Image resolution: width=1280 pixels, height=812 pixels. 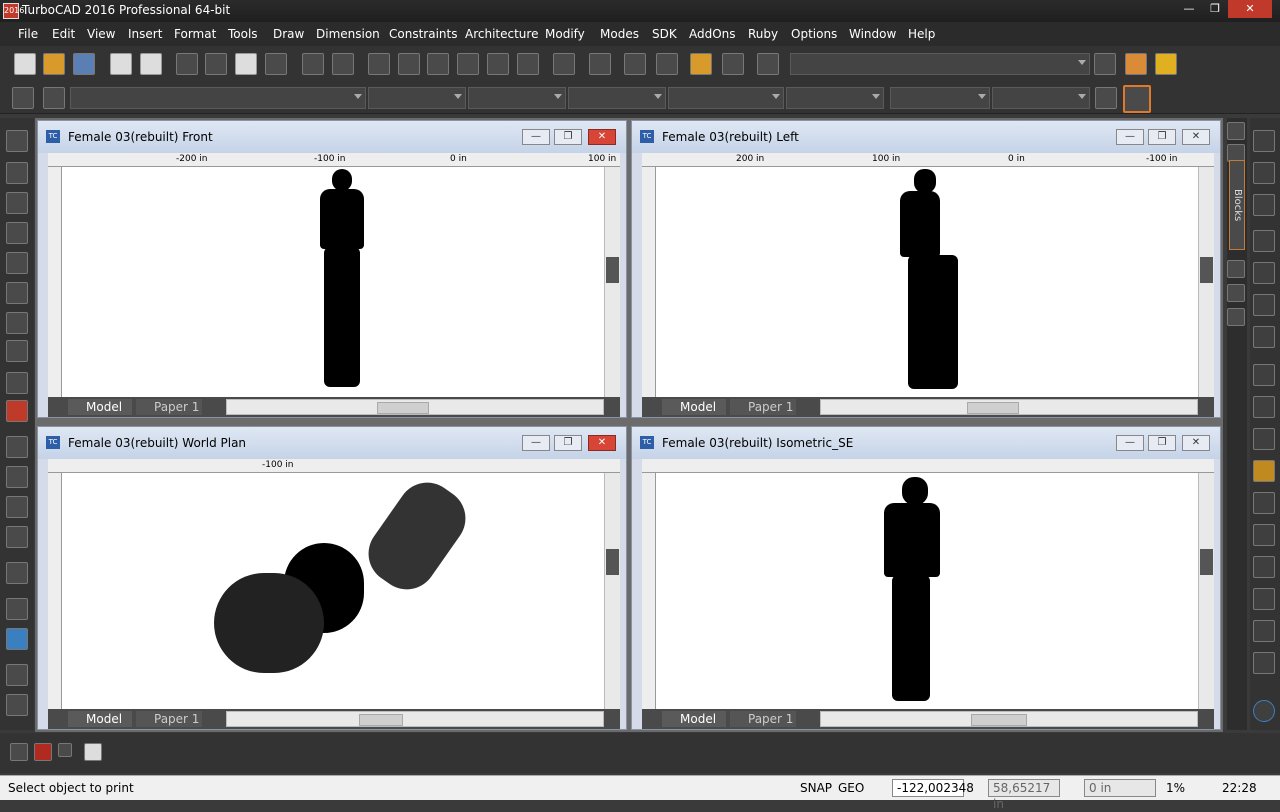 What do you see at coordinates (25, 64) in the screenshot?
I see `new-file-icon` at bounding box center [25, 64].